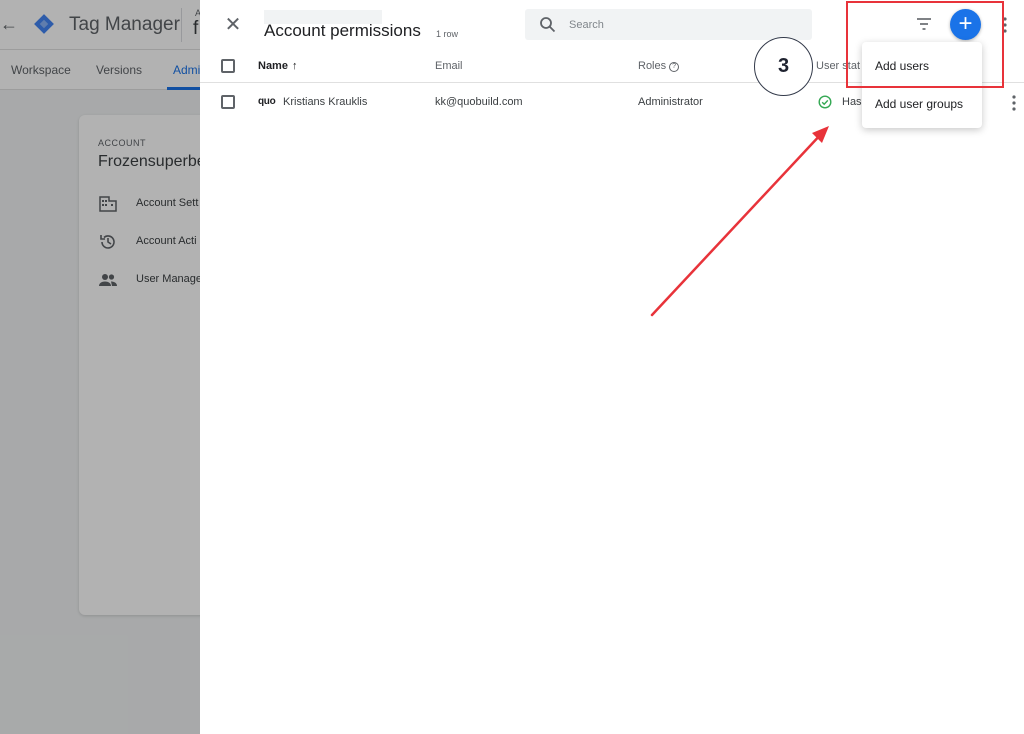 The image size is (1024, 734). I want to click on row-more-options-icon, so click(1014, 103).